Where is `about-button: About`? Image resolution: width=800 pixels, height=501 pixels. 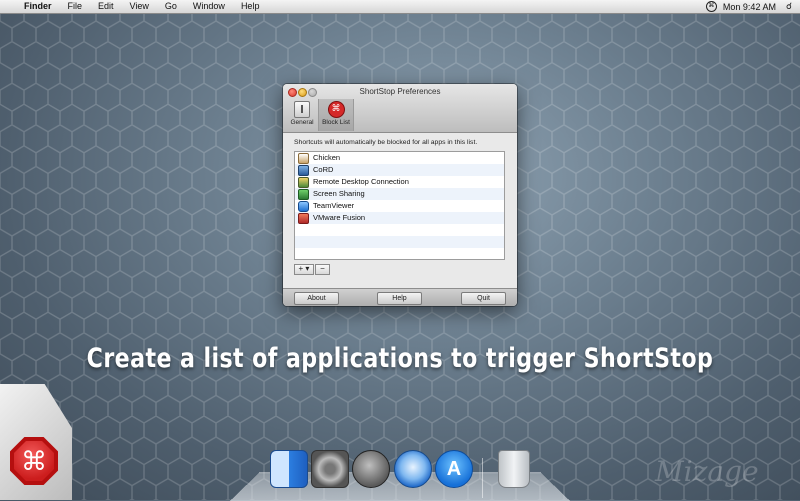
about-button: About is located at coordinates (316, 298).